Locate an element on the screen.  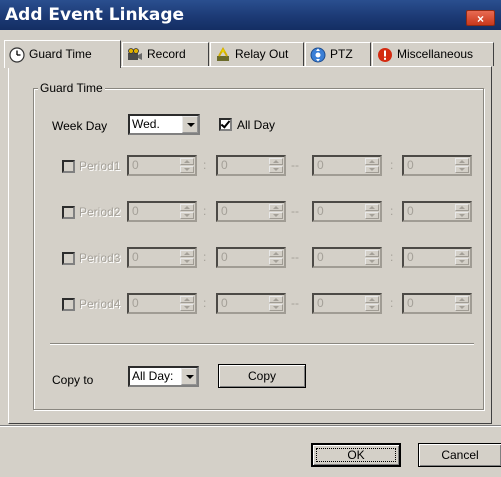
tab-label: PTZ is located at coordinates (341, 54).